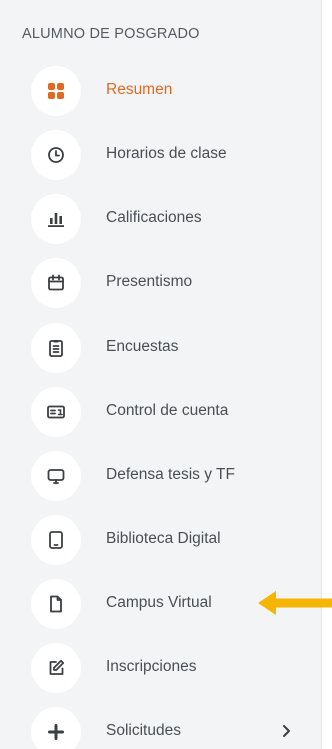 The width and height of the screenshot is (332, 749). I want to click on sidebar-item-label: Biblioteca Digital, so click(163, 538).